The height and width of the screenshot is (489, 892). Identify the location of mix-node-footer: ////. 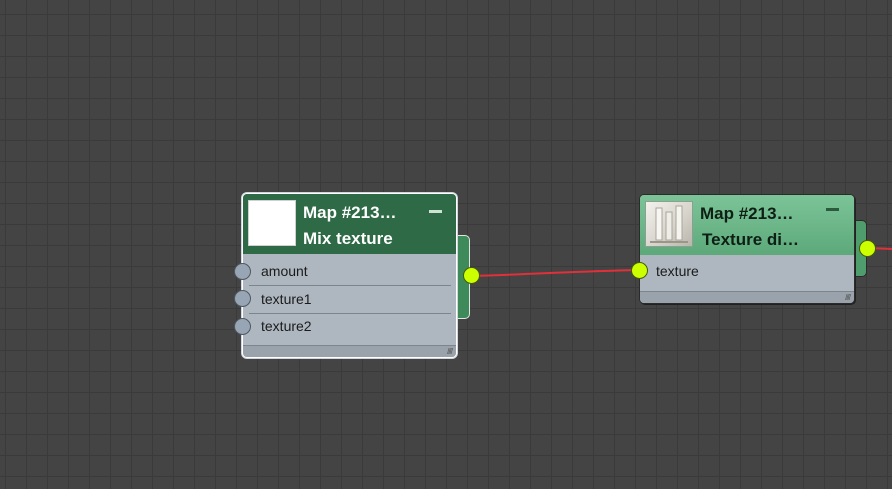
(349, 351).